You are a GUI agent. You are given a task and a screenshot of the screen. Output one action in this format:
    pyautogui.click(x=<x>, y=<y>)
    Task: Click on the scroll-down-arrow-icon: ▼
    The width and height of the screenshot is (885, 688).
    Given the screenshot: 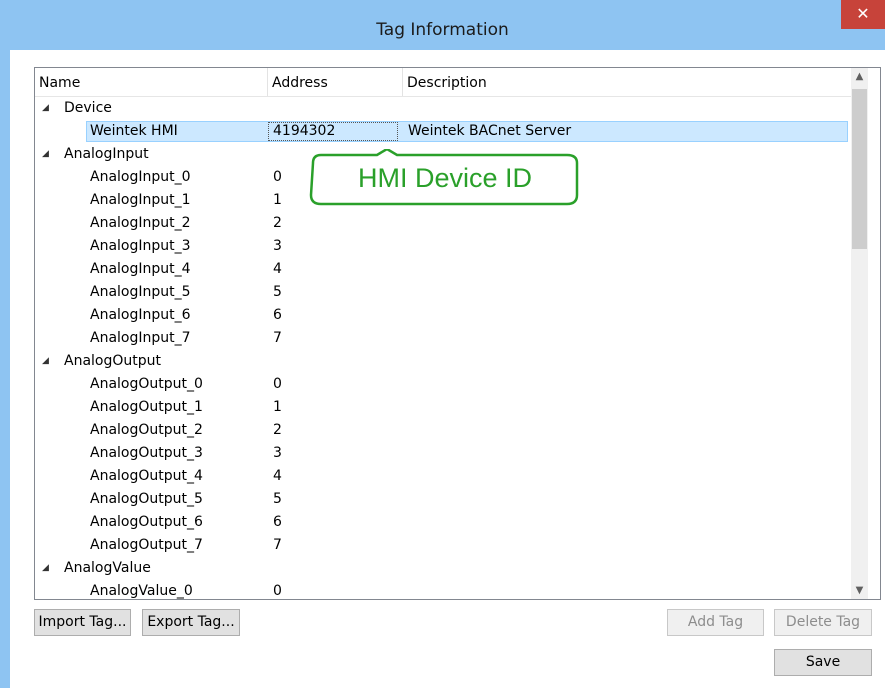 What is the action you would take?
    pyautogui.click(x=859, y=590)
    